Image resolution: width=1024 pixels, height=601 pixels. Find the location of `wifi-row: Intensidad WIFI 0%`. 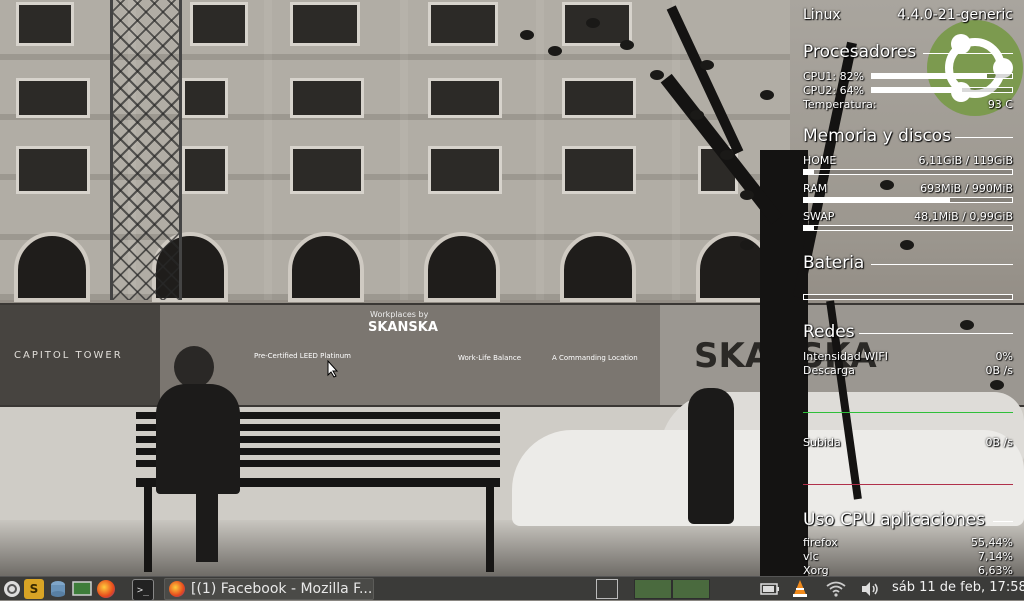

wifi-row: Intensidad WIFI 0% is located at coordinates (908, 356).